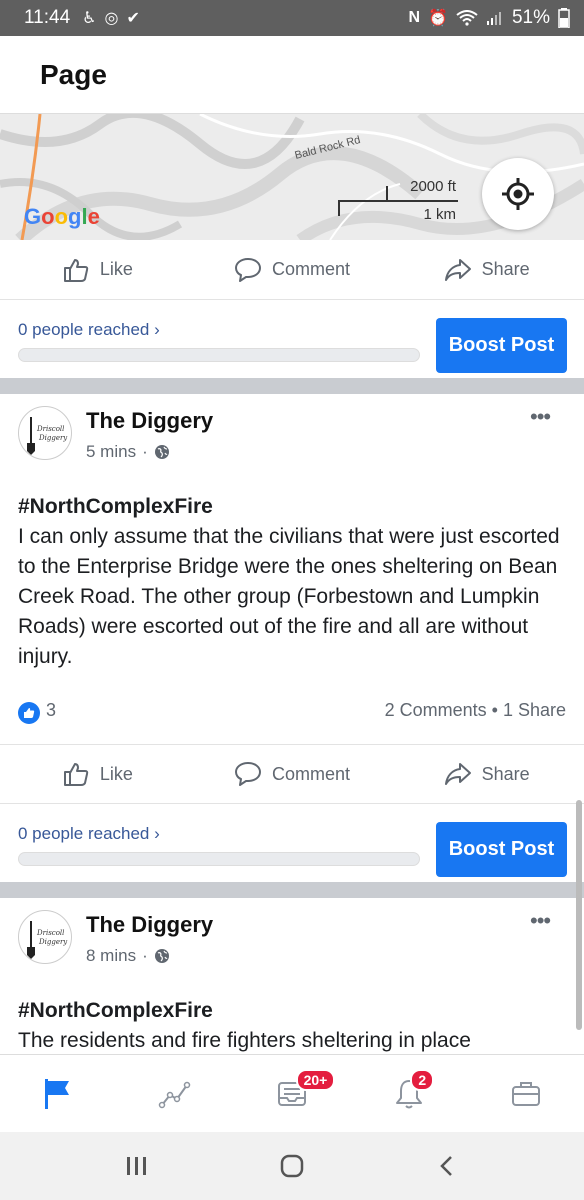 The image size is (584, 1200). I want to click on comment-count: 2 Comments, so click(435, 710).